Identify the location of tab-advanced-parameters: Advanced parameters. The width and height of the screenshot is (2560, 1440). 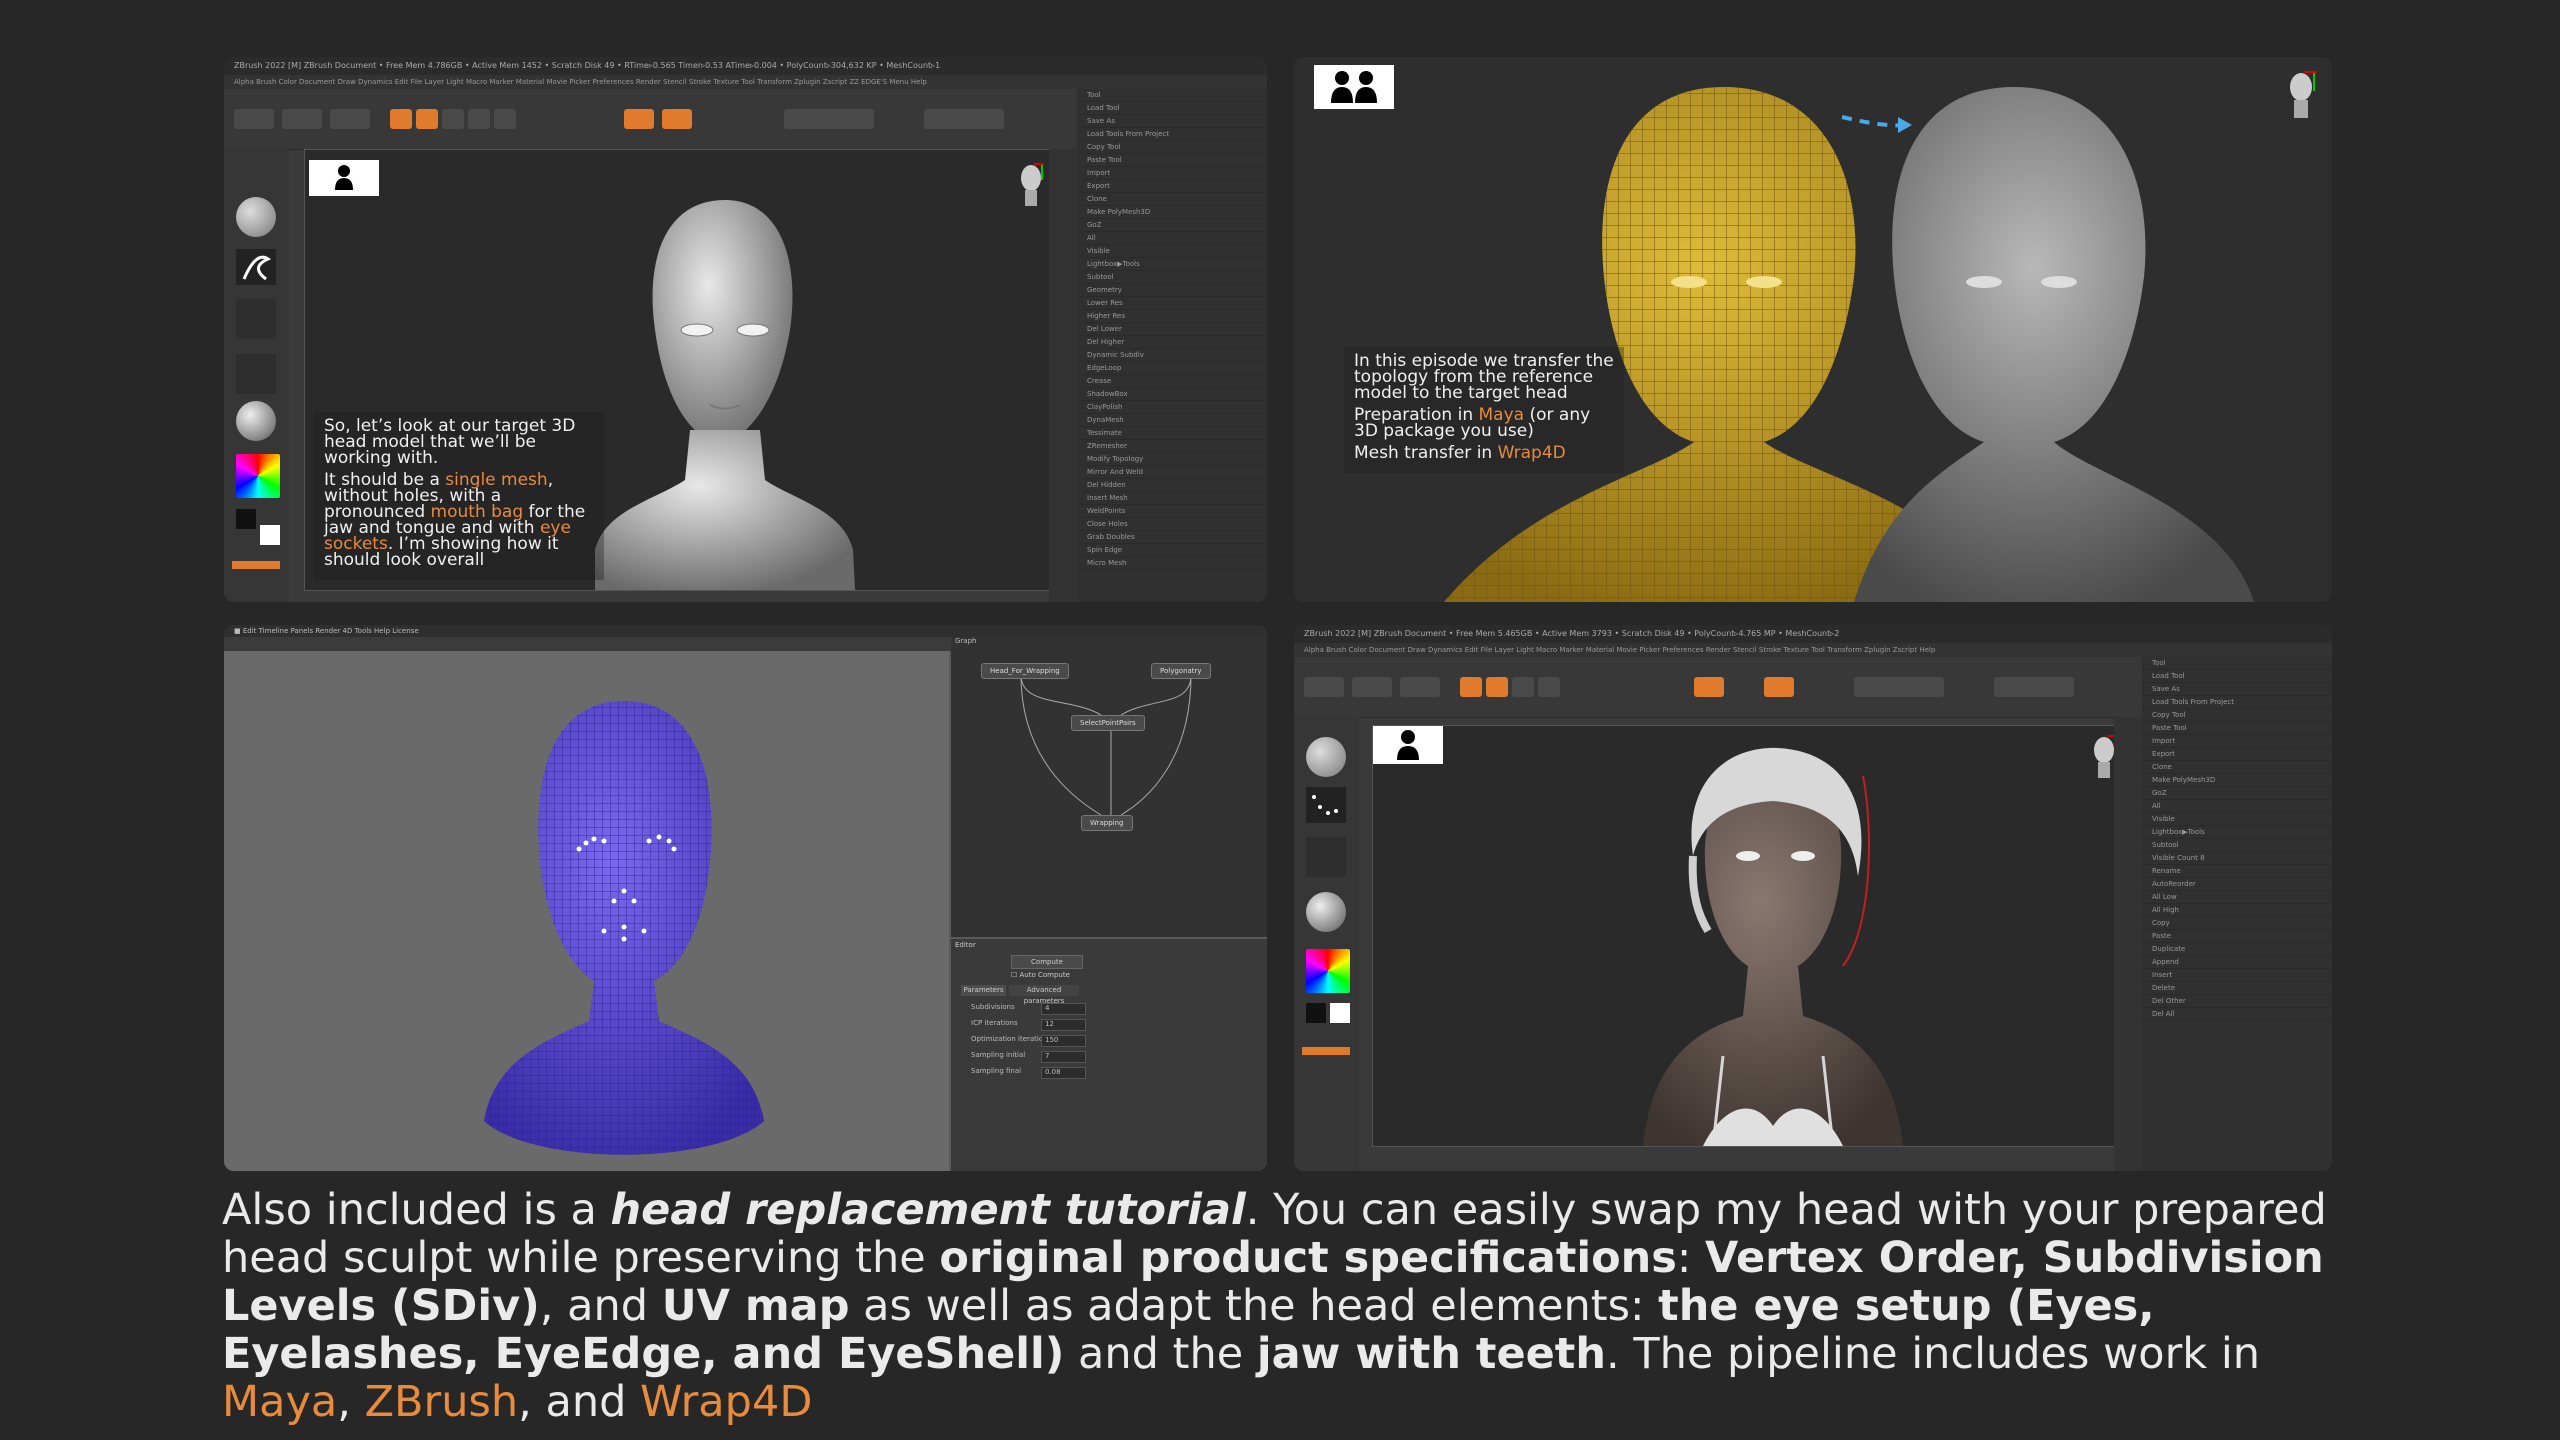
(1044, 995).